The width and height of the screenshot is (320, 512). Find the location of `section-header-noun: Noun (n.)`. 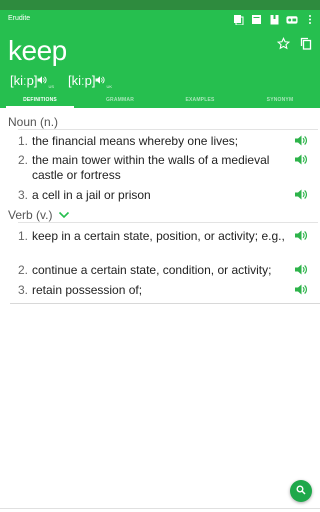

section-header-noun: Noun (n.) is located at coordinates (33, 122).